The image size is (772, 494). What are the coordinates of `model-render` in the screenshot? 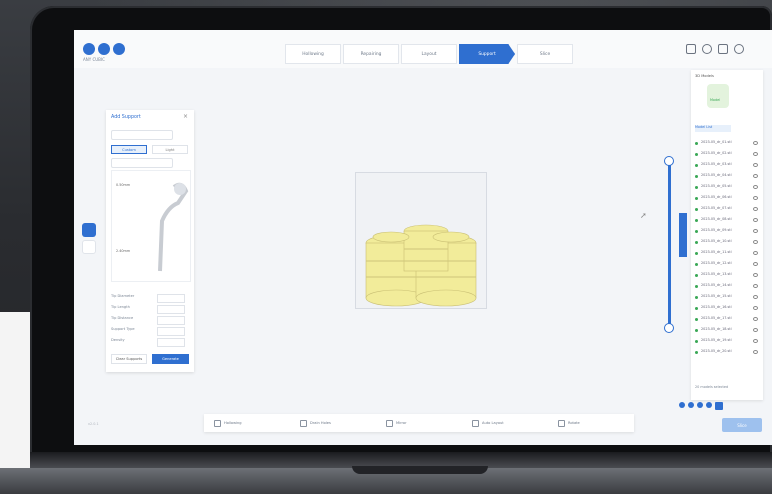 It's located at (421, 240).